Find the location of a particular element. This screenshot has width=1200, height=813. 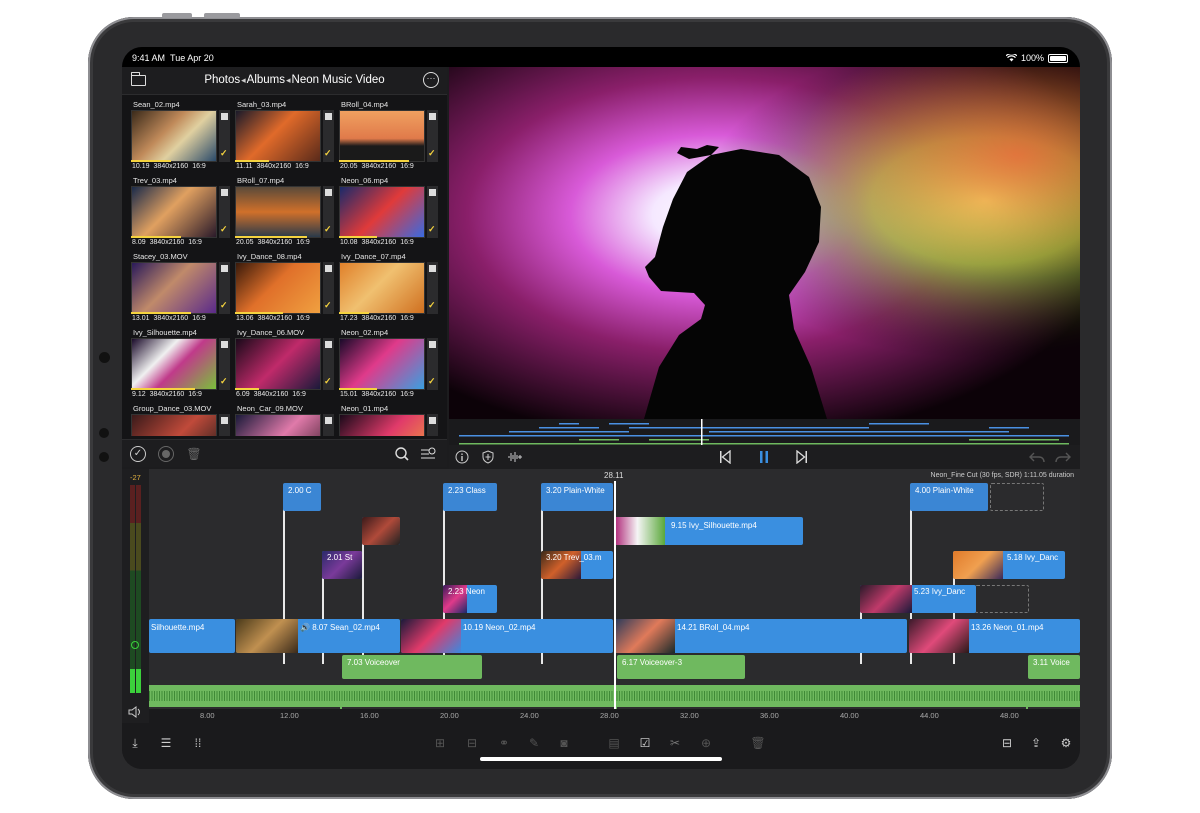

connected-clip: 3.20 Trev_03.m is located at coordinates (577, 565).